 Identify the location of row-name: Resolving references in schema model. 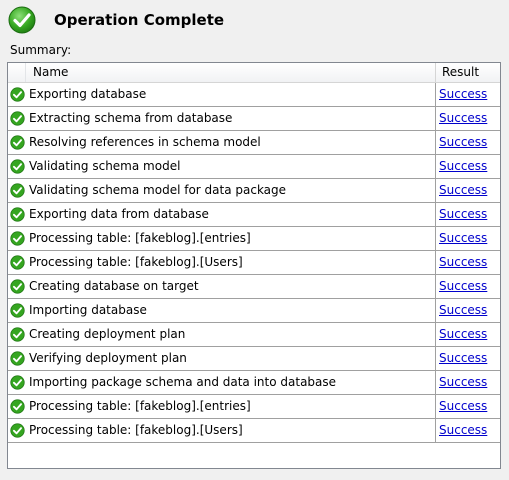
(231, 142).